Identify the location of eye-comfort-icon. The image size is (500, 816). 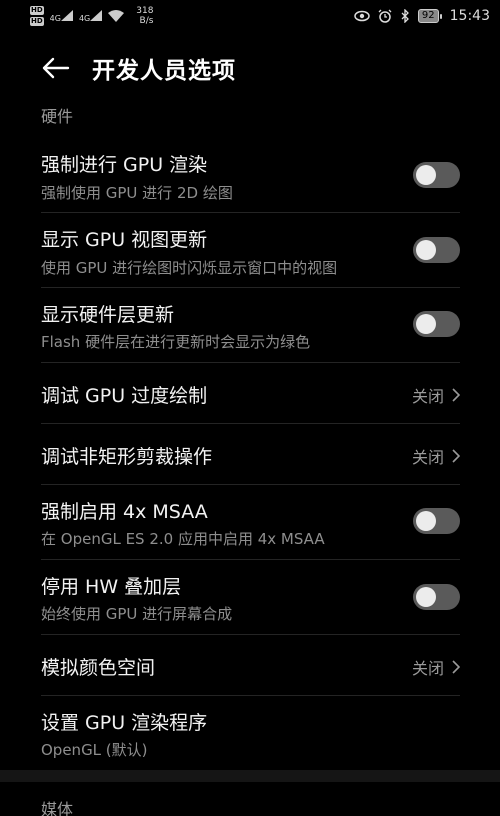
(362, 16).